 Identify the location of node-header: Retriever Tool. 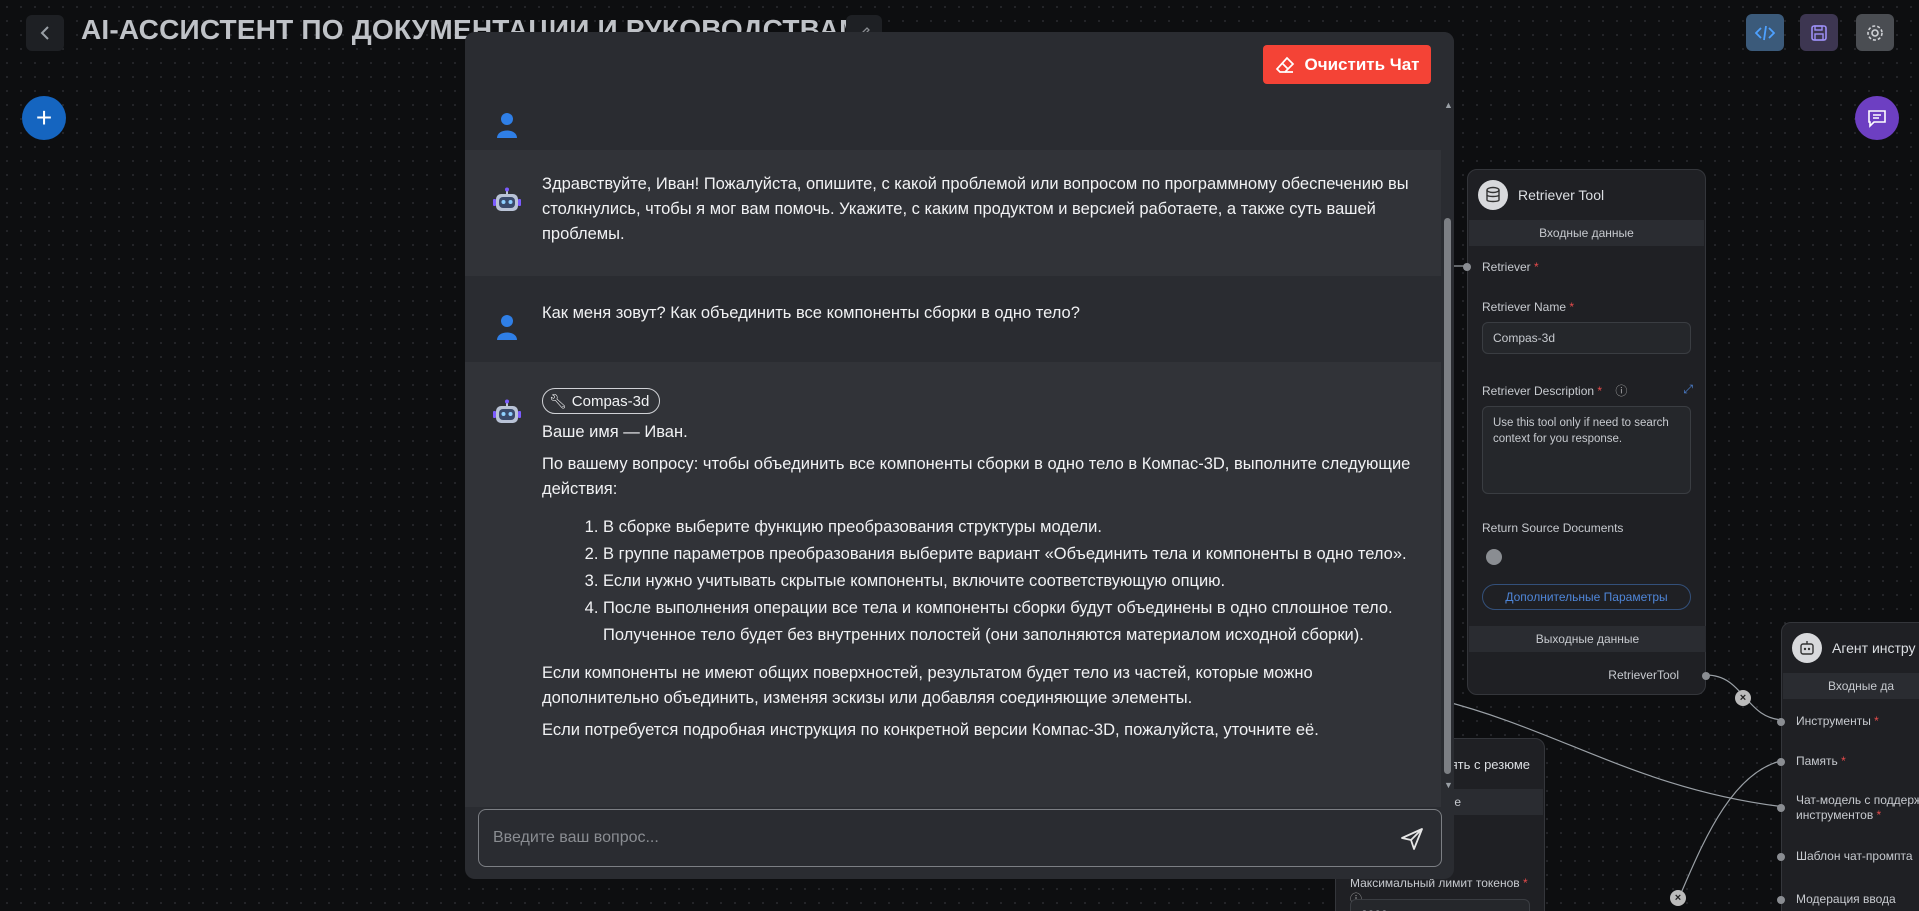
(1586, 195).